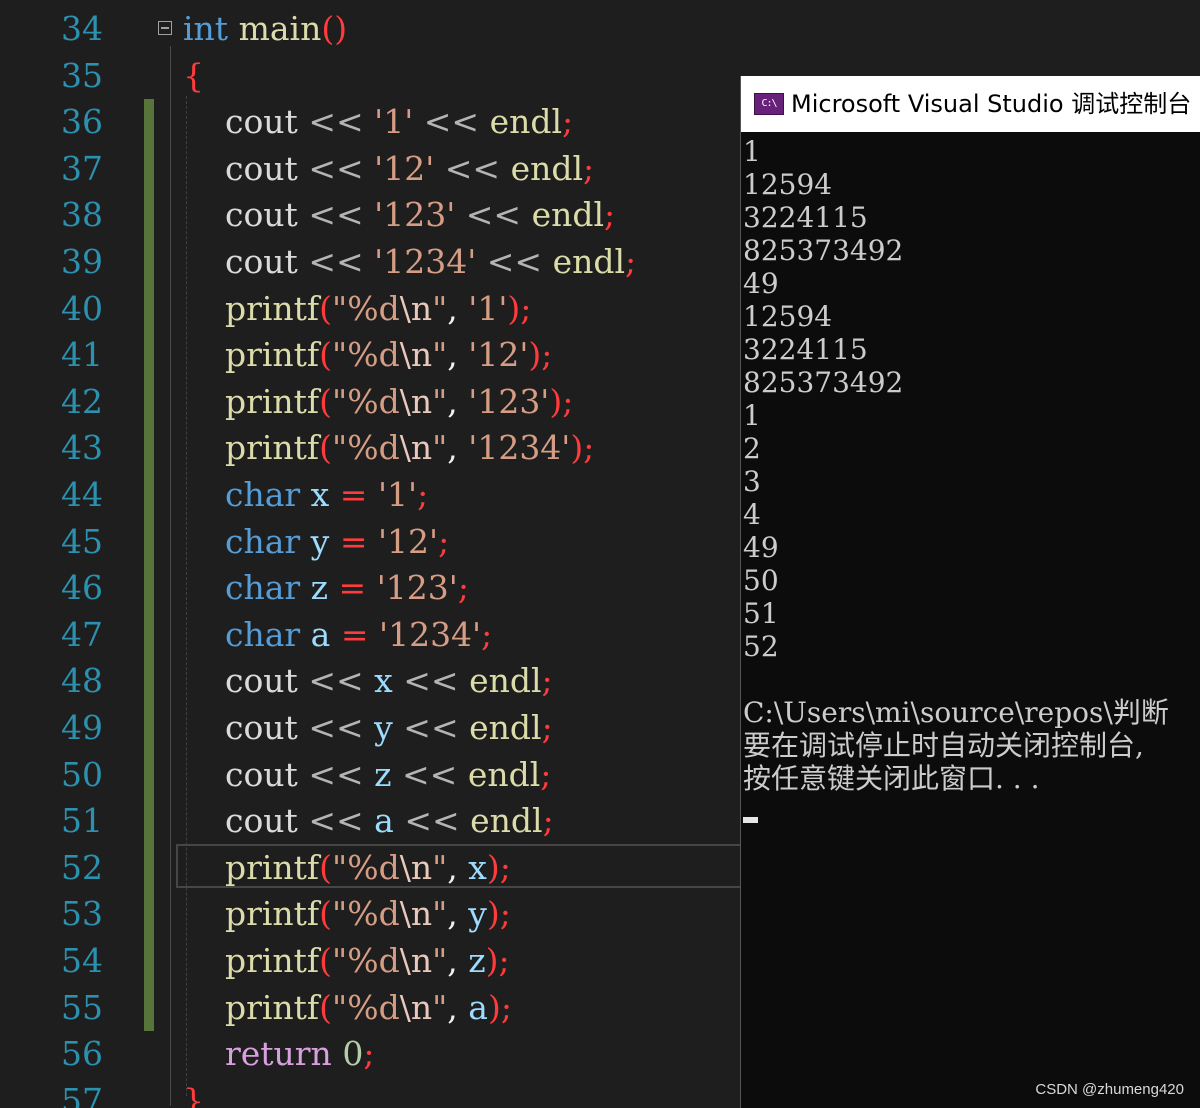 This screenshot has width=1200, height=1108. What do you see at coordinates (82, 541) in the screenshot?
I see `line-number: 45` at bounding box center [82, 541].